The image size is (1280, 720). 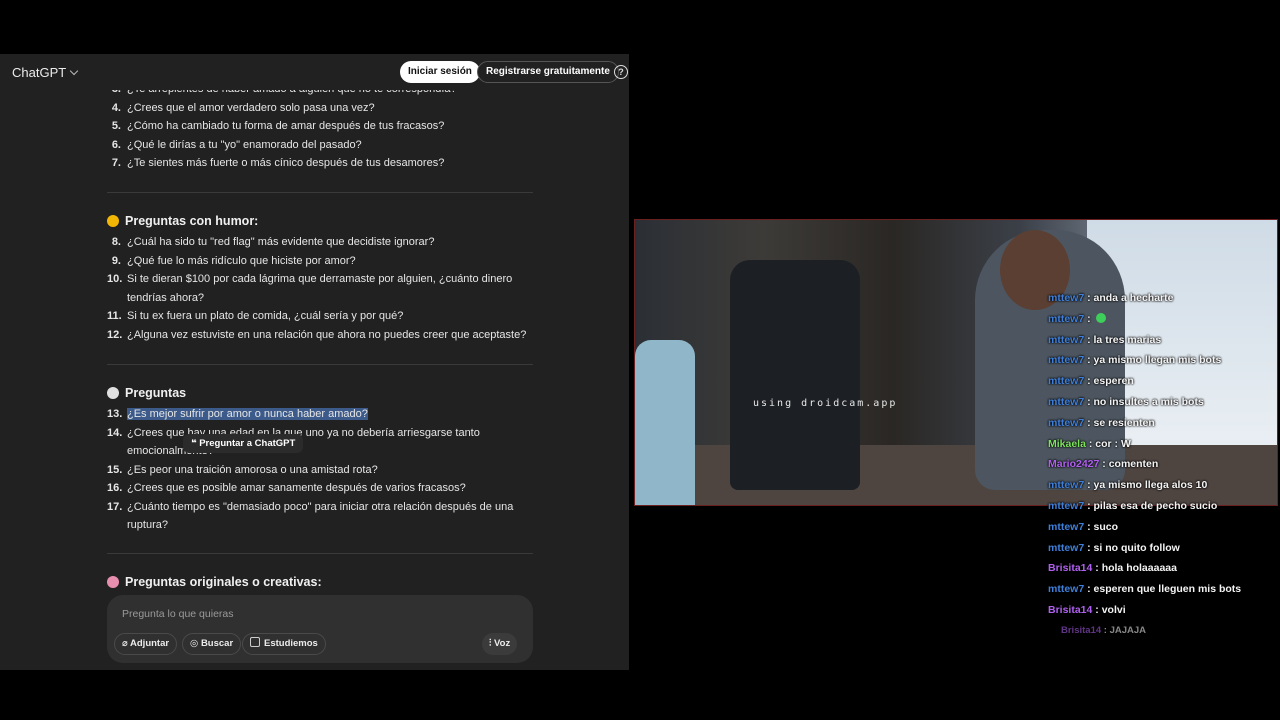 What do you see at coordinates (1124, 630) in the screenshot?
I see `chat-text: : JAJAJA` at bounding box center [1124, 630].